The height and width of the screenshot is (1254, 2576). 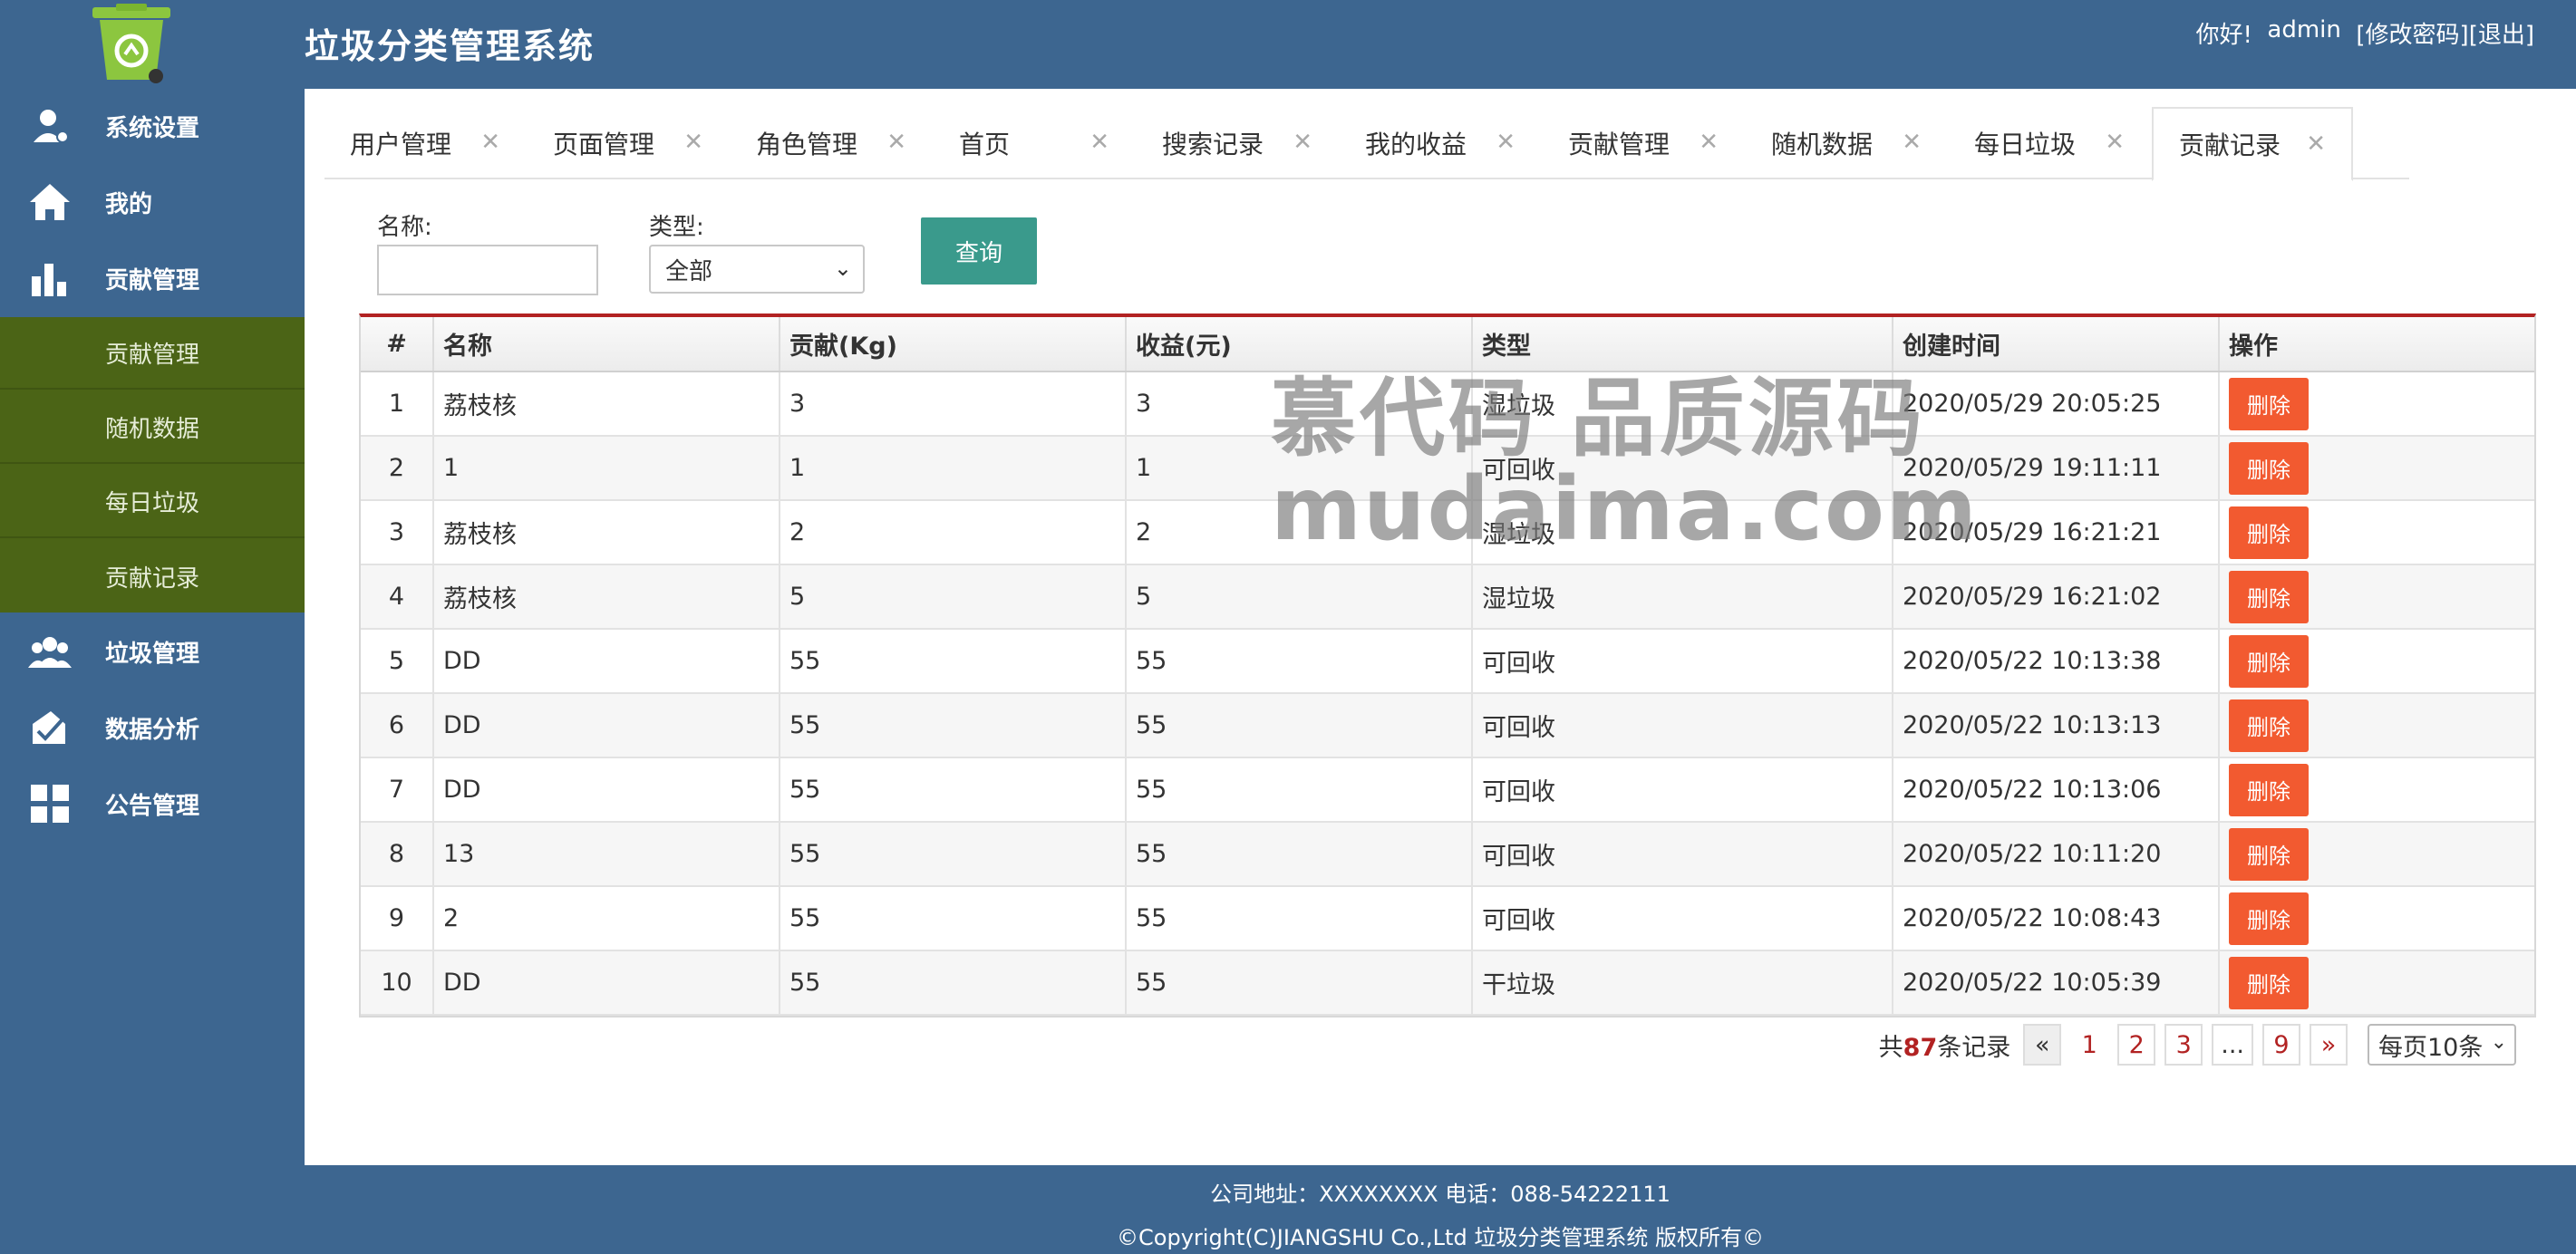 What do you see at coordinates (1416, 144) in the screenshot?
I see `tab-label: 我的收益` at bounding box center [1416, 144].